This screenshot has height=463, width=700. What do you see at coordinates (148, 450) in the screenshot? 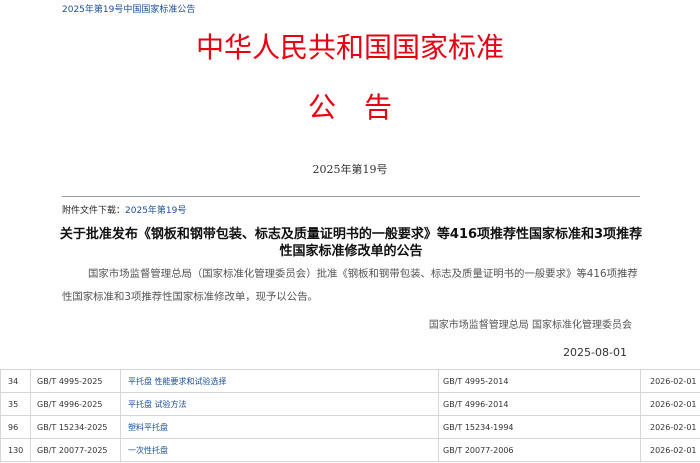
I see `standard-name-link: 一次性托盘` at bounding box center [148, 450].